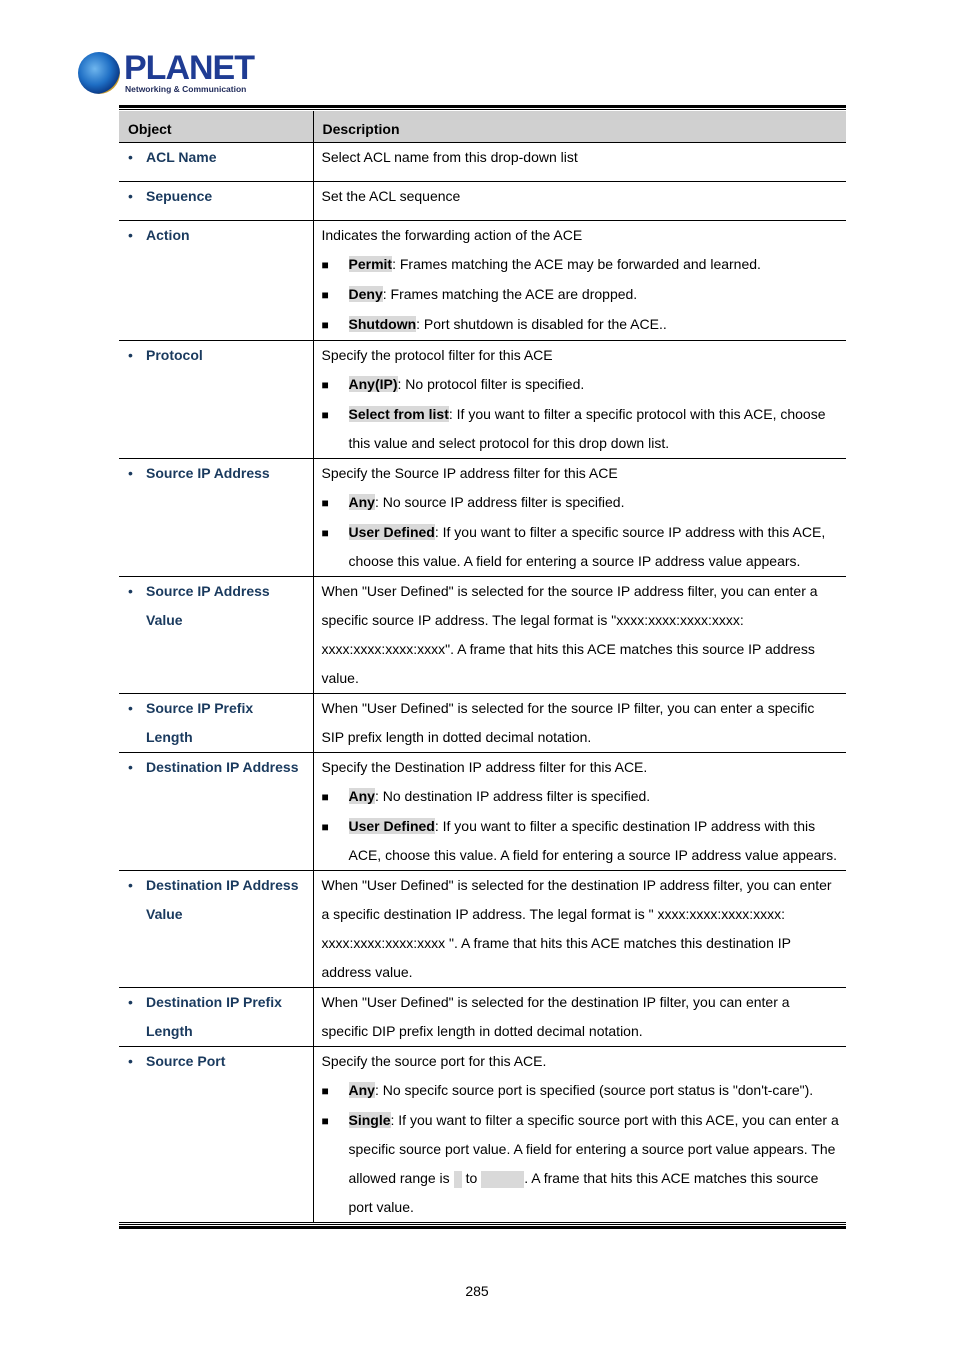 This screenshot has height=1350, width=954. What do you see at coordinates (491, 384) in the screenshot?
I see `option-text: : No protocol filter is specified.` at bounding box center [491, 384].